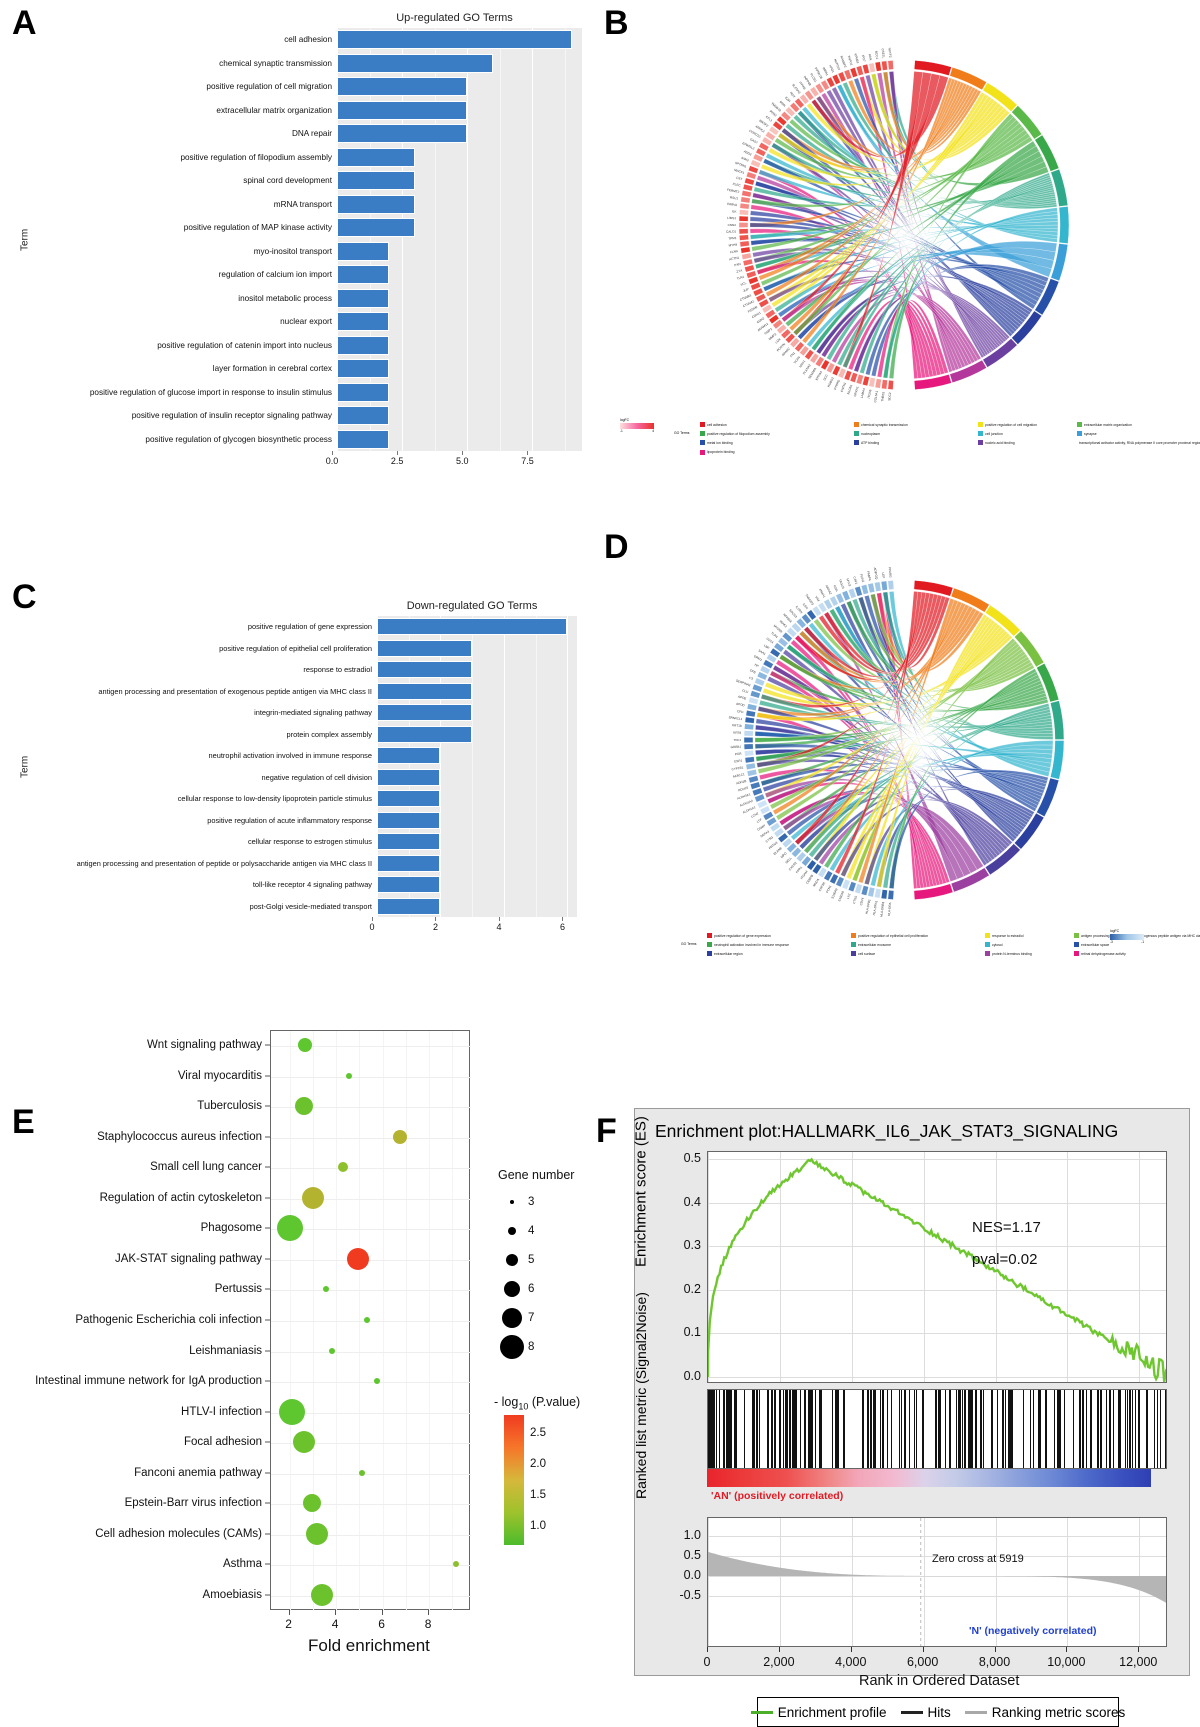 This screenshot has height=1727, width=1200. What do you see at coordinates (288, 1624) in the screenshot?
I see `x-axis-tick-label: 2` at bounding box center [288, 1624].